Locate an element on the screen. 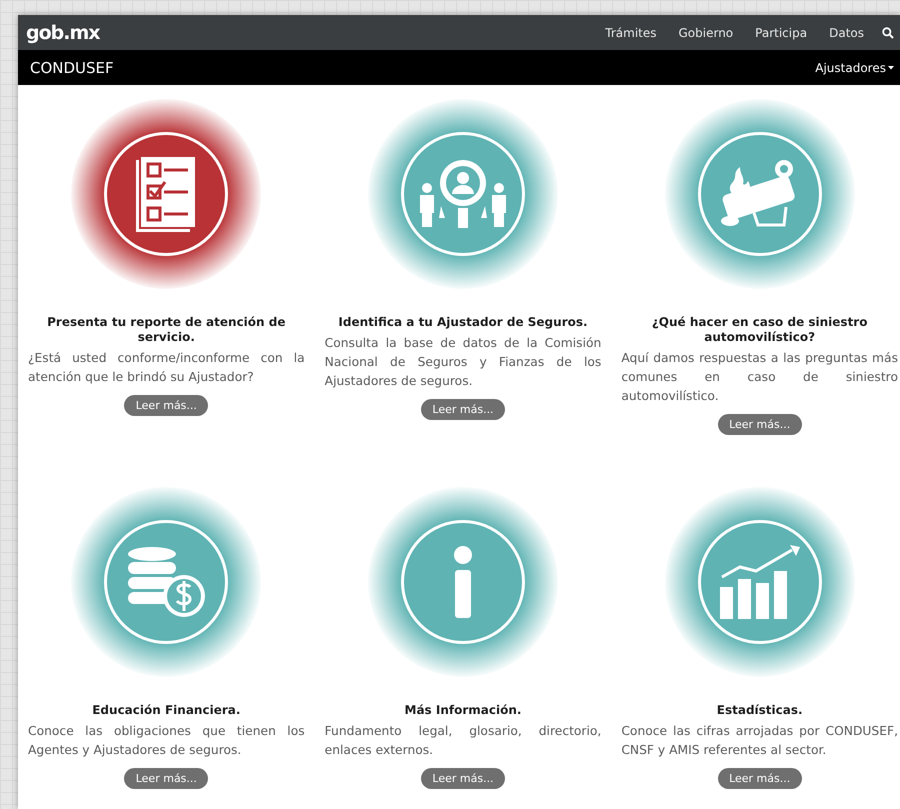 Image resolution: width=900 pixels, height=809 pixels. card-title: Educación Financiera. is located at coordinates (166, 710).